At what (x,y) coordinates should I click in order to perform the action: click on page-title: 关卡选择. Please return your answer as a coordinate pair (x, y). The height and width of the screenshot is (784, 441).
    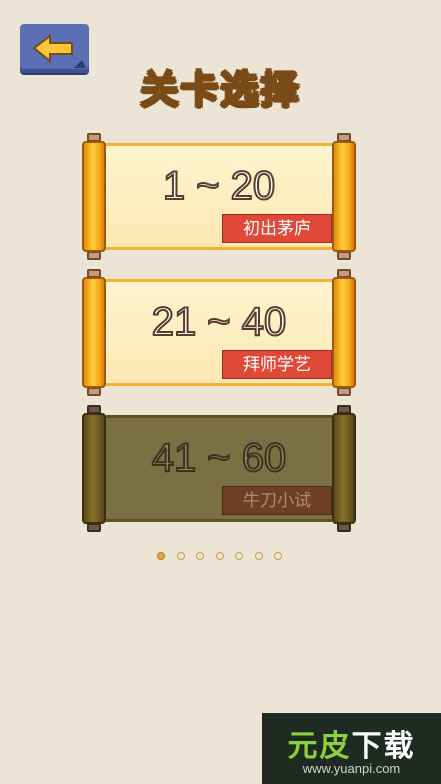
    Looking at the image, I should click on (220, 89).